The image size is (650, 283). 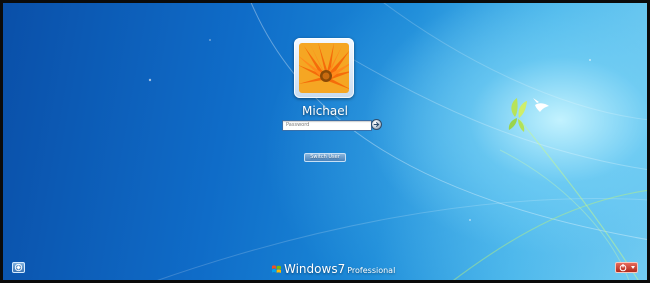 I want to click on account-picture-frame, so click(x=324, y=68).